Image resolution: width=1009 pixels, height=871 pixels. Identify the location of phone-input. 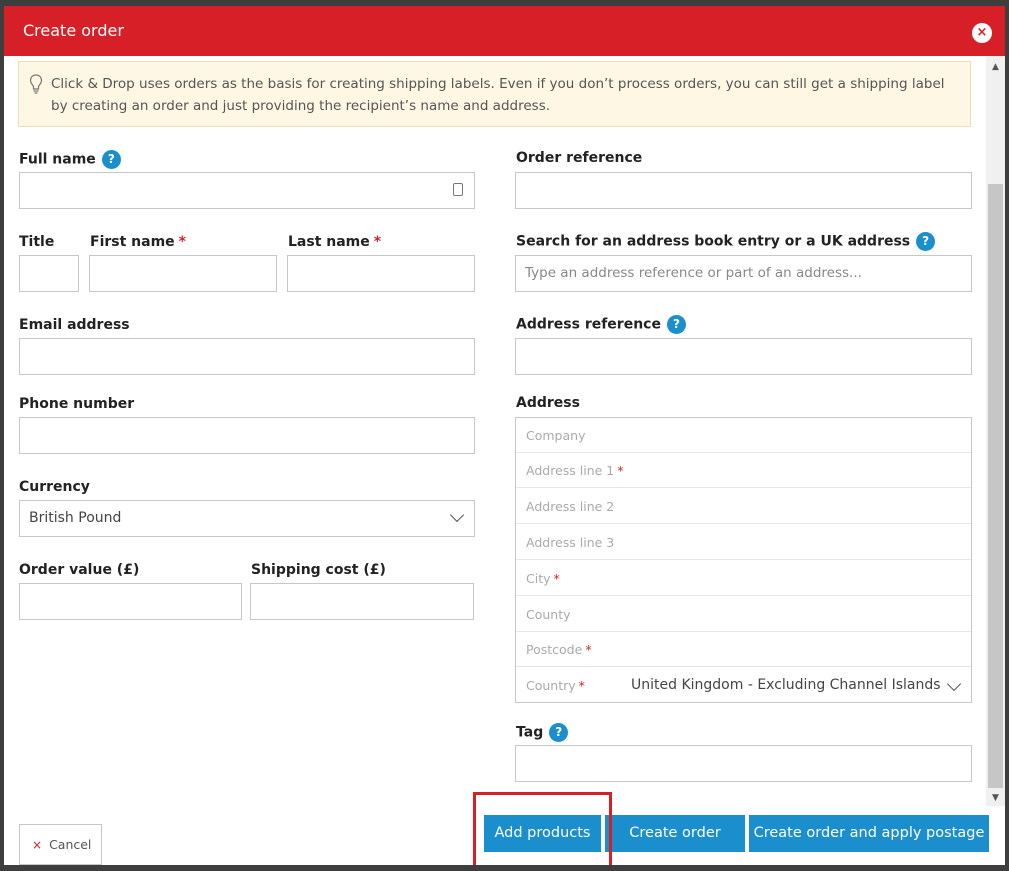
(247, 435).